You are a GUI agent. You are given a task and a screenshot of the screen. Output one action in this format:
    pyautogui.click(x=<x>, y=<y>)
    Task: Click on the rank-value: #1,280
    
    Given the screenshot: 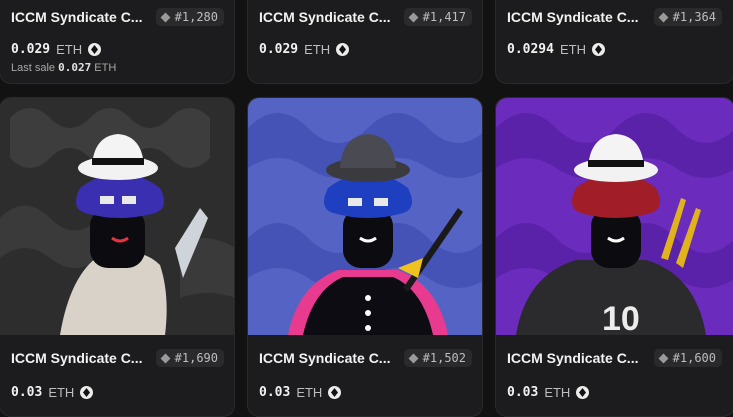 What is the action you would take?
    pyautogui.click(x=196, y=17)
    